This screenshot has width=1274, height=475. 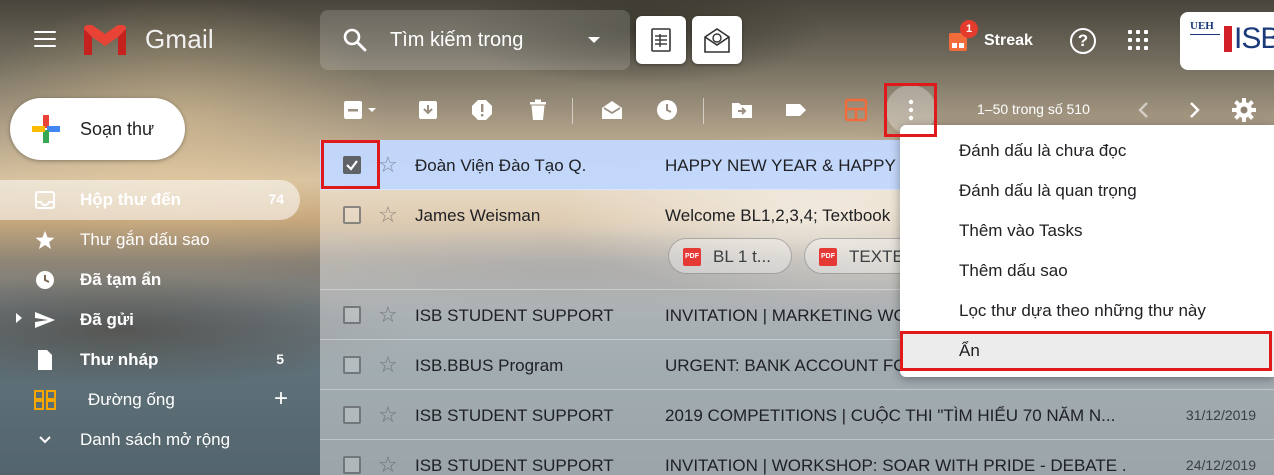 I want to click on apps-grid-icon, so click(x=1138, y=40).